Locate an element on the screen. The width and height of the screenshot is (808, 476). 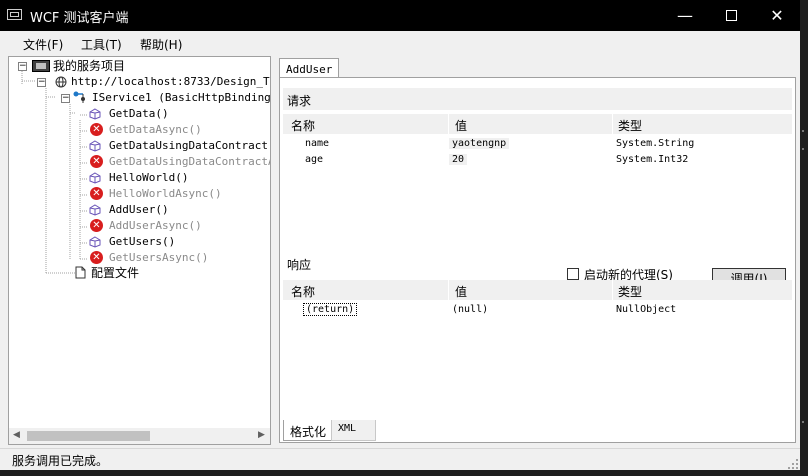
param-name-cell: name is located at coordinates (317, 143).